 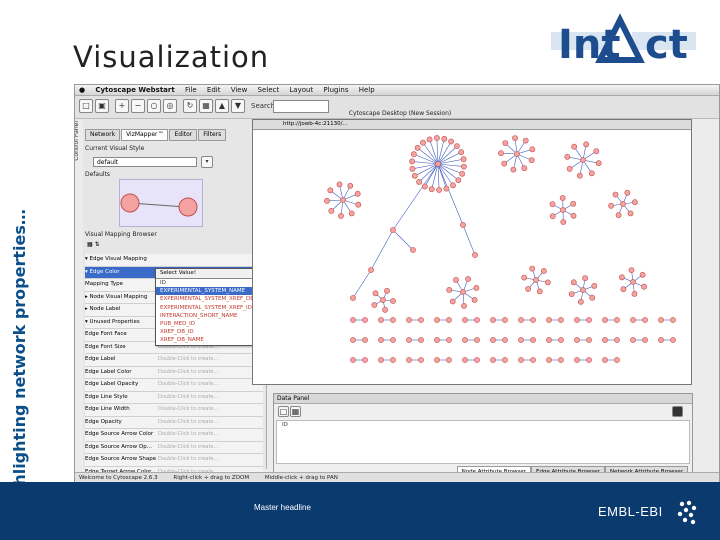 What do you see at coordinates (238, 106) in the screenshot?
I see `filter-icon: ▼` at bounding box center [238, 106].